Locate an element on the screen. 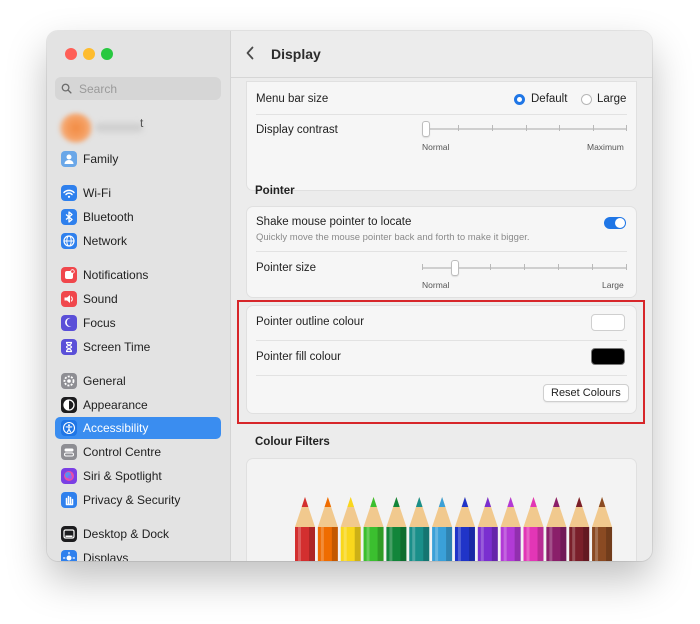  menu-bar-large-radio is located at coordinates (586, 99).